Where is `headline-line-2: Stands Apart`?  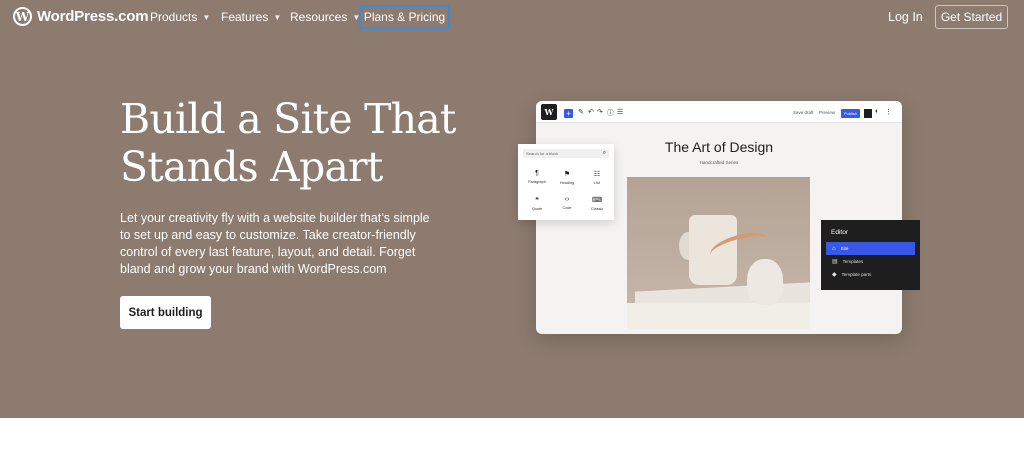
headline-line-2: Stands Apart is located at coordinates (251, 167).